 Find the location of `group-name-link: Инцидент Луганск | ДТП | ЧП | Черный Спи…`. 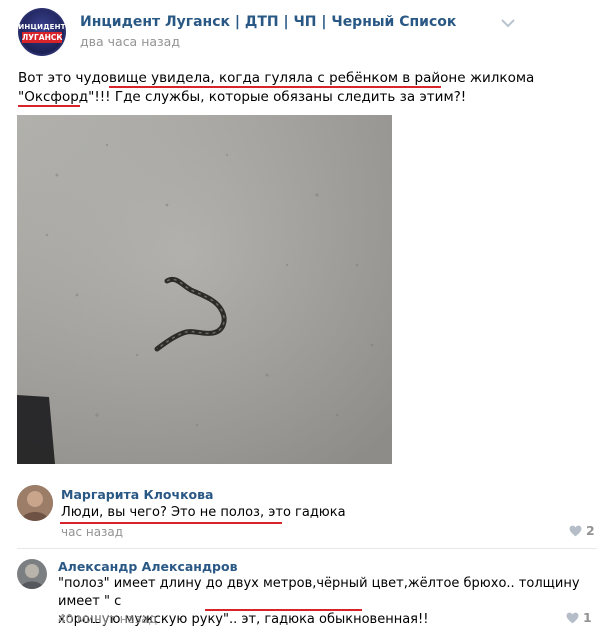

group-name-link: Инцидент Луганск | ДТП | ЧП | Черный Спи… is located at coordinates (268, 22).